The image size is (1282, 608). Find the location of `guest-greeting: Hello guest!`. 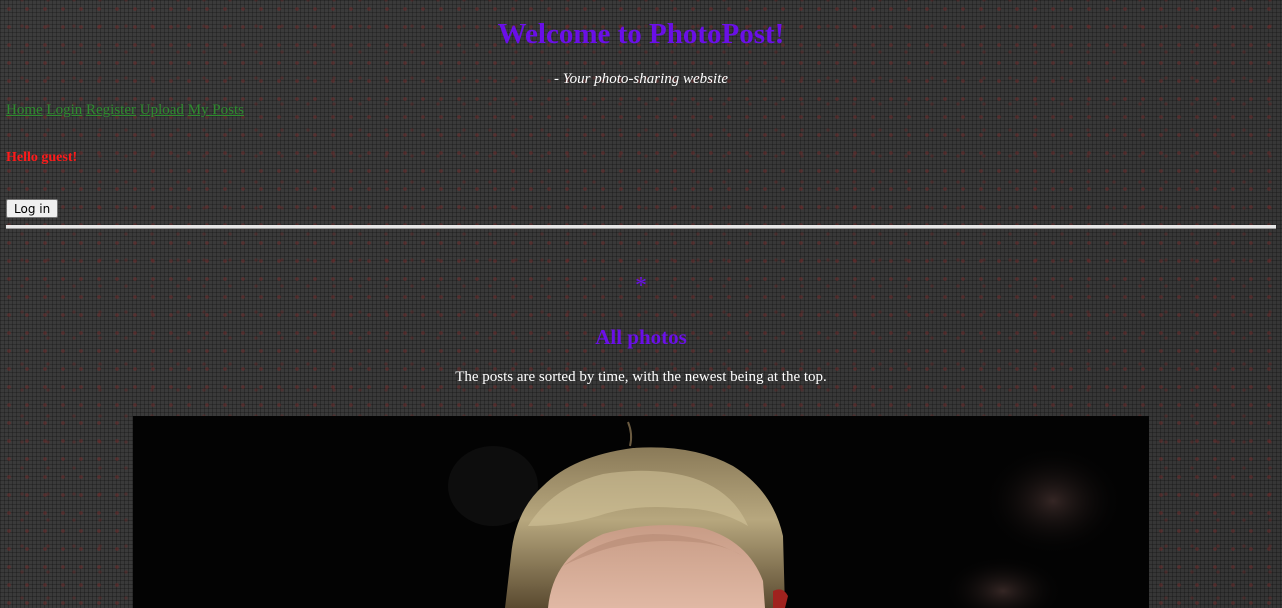

guest-greeting: Hello guest! is located at coordinates (42, 157).